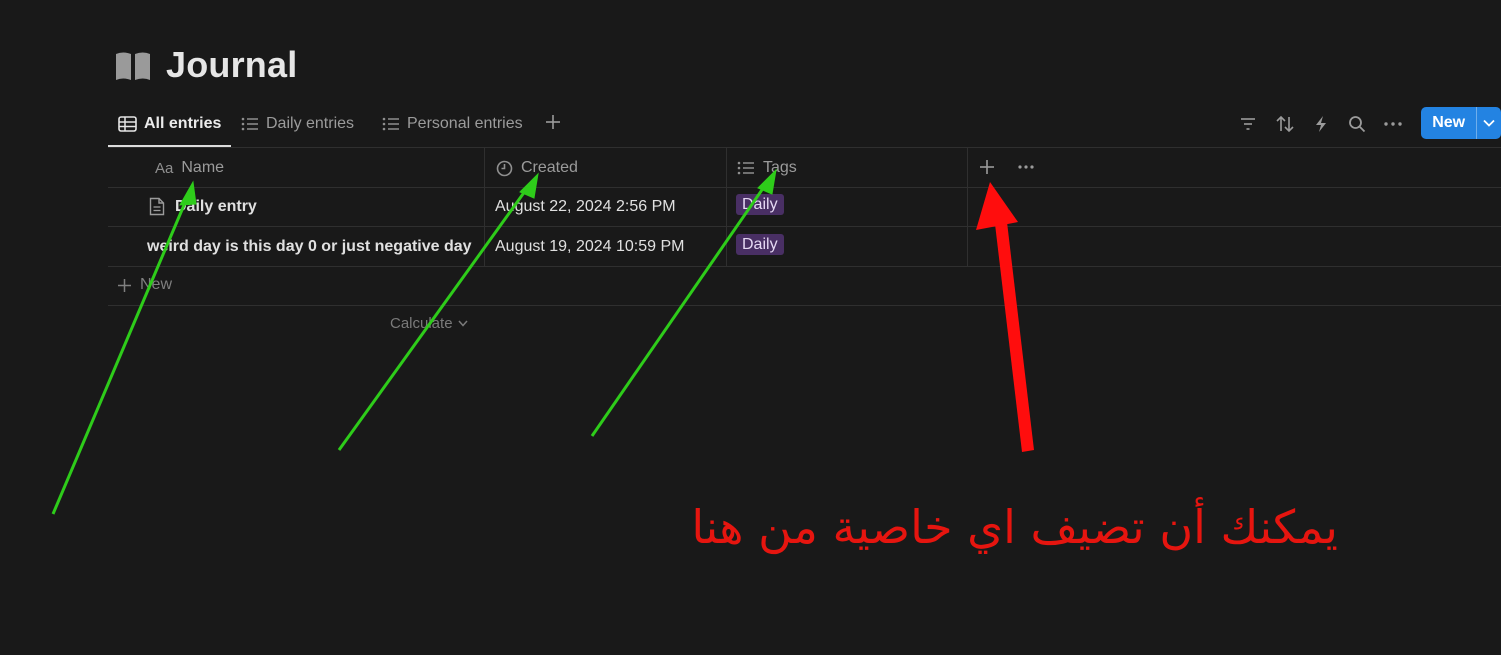 This screenshot has height=655, width=1501. What do you see at coordinates (438, 311) in the screenshot?
I see `green-arrow-created` at bounding box center [438, 311].